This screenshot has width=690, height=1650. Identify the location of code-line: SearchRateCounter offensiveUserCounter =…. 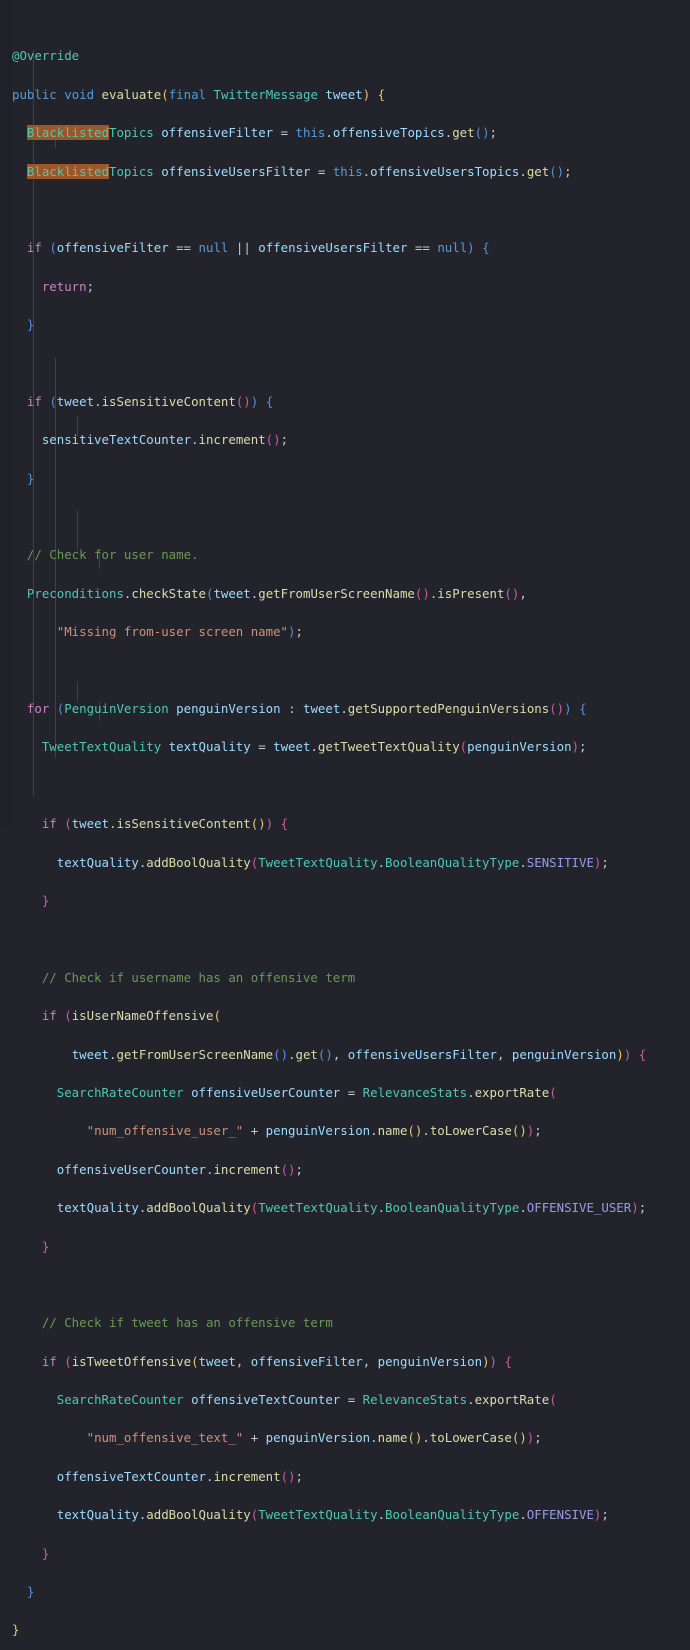
(306, 1092).